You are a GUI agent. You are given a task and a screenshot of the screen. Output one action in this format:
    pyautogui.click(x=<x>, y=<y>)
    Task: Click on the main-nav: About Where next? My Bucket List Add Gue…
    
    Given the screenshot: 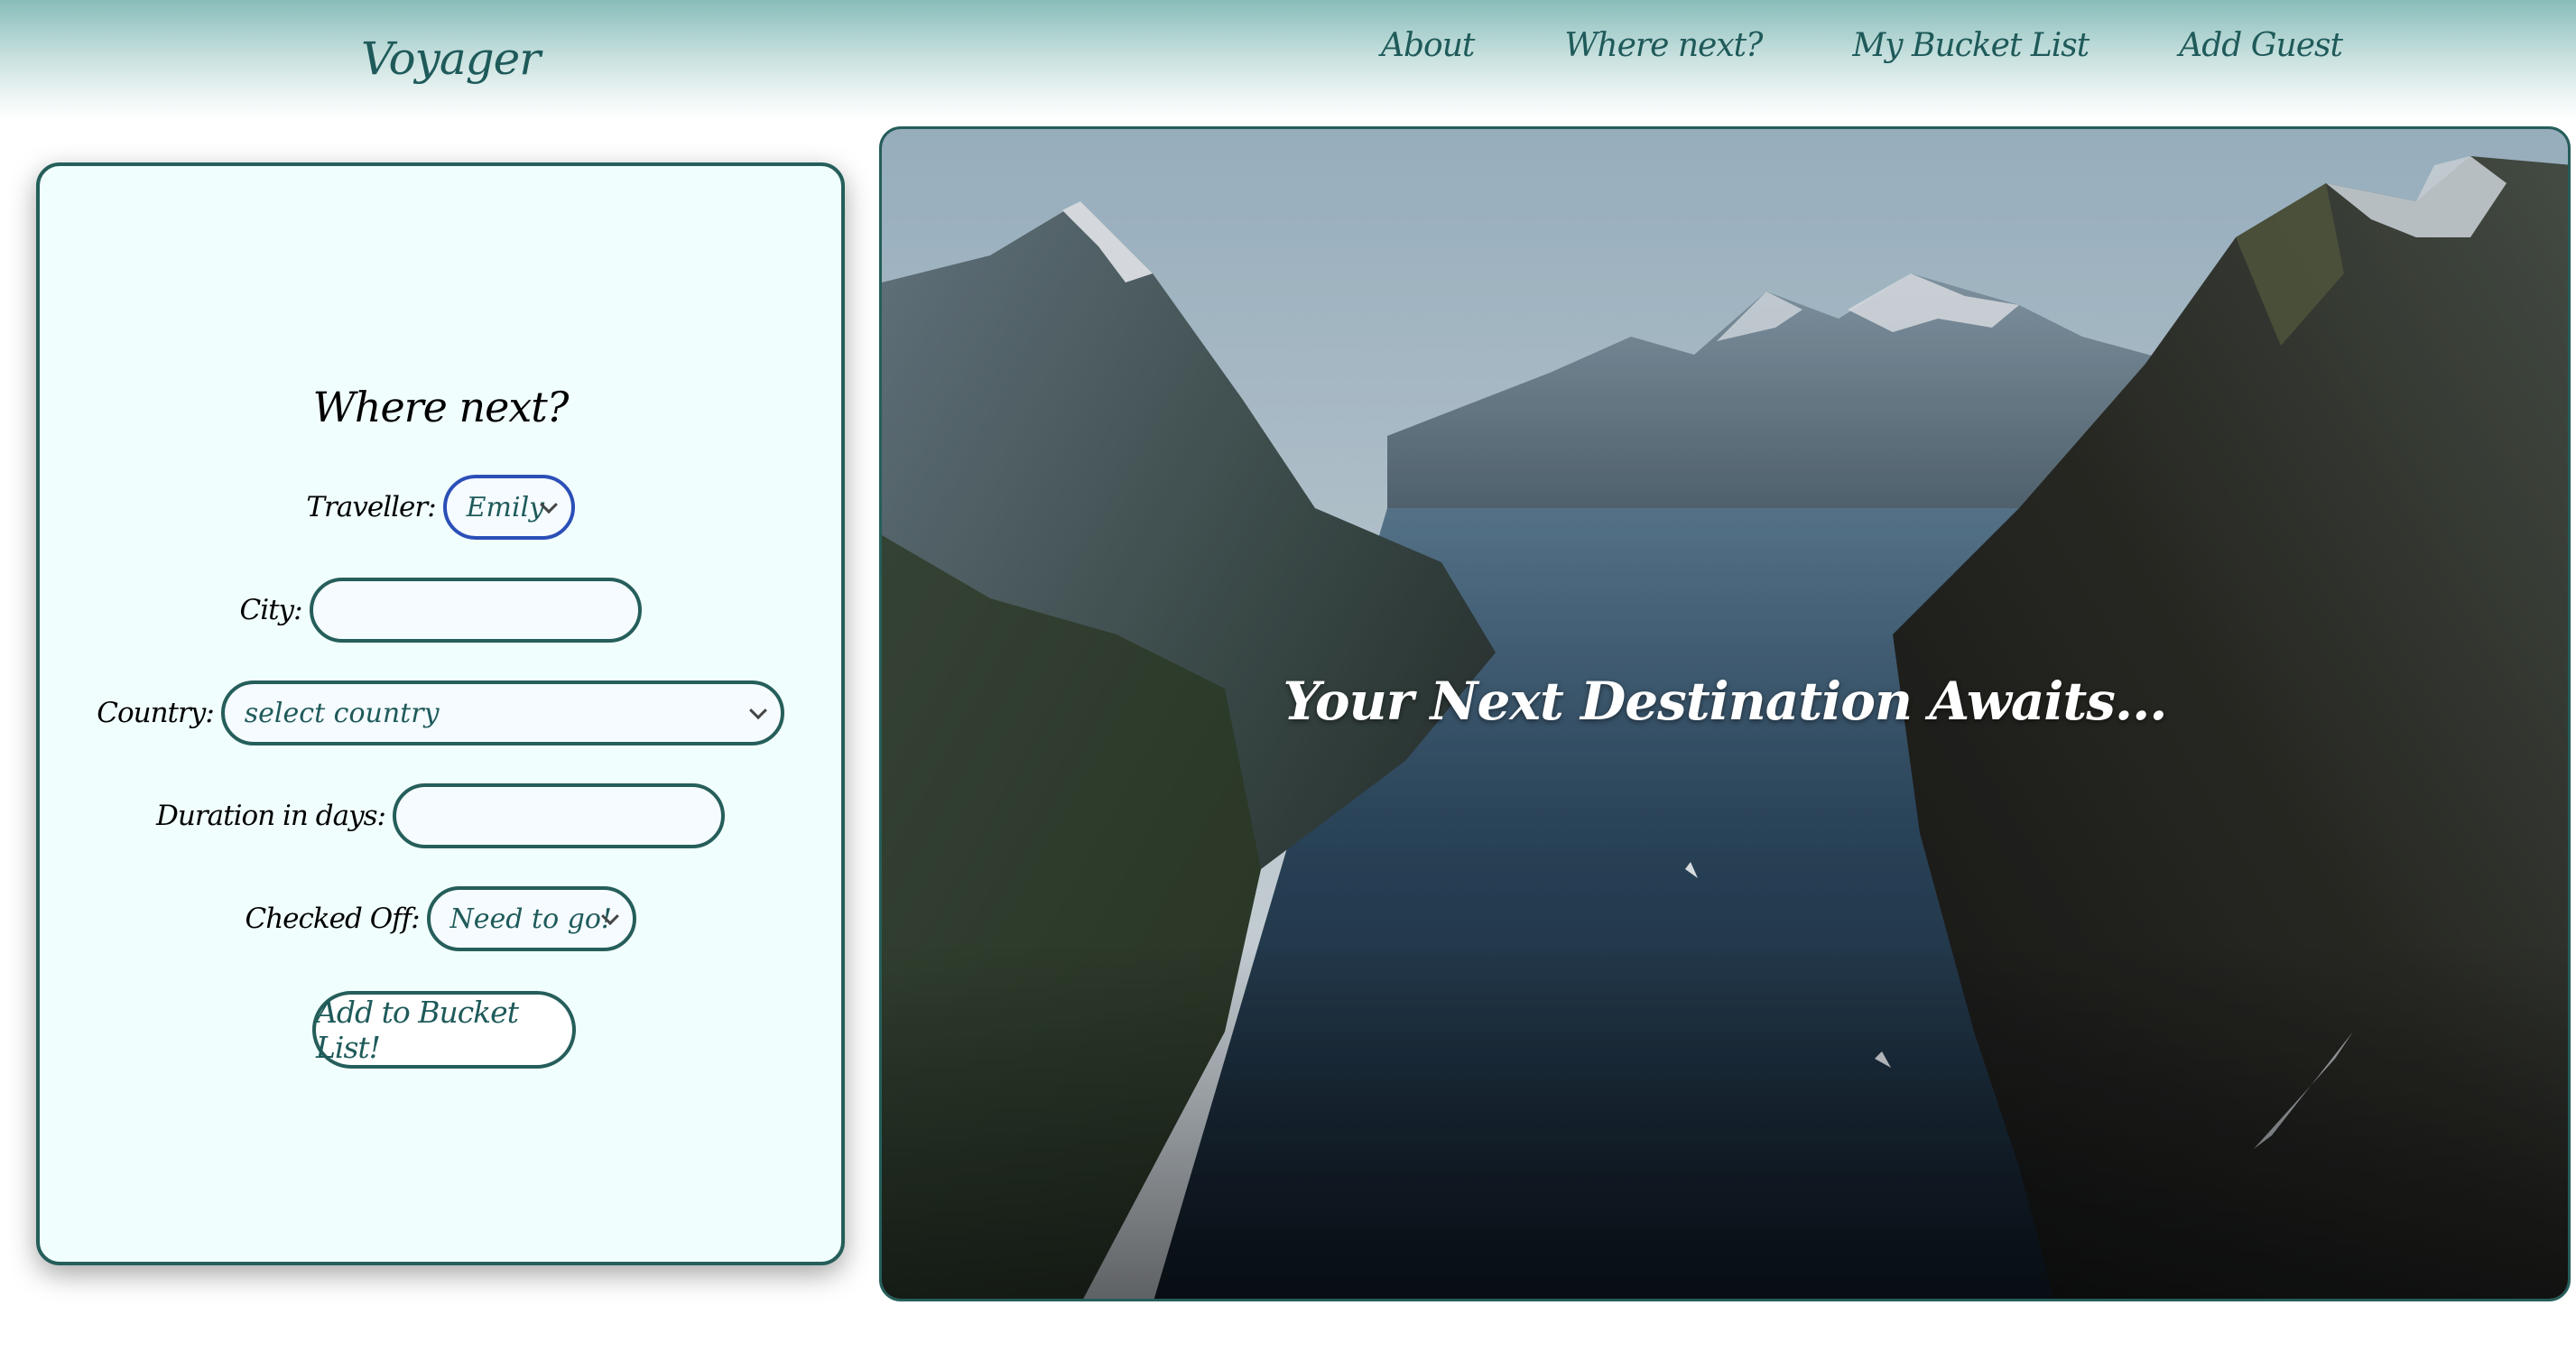 What is the action you would take?
    pyautogui.click(x=1907, y=45)
    